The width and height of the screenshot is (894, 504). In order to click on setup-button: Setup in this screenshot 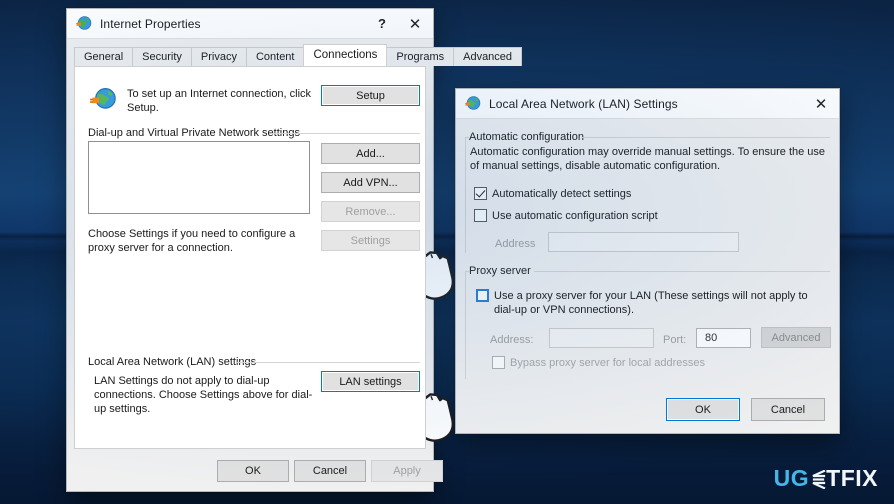, I will do `click(370, 95)`.